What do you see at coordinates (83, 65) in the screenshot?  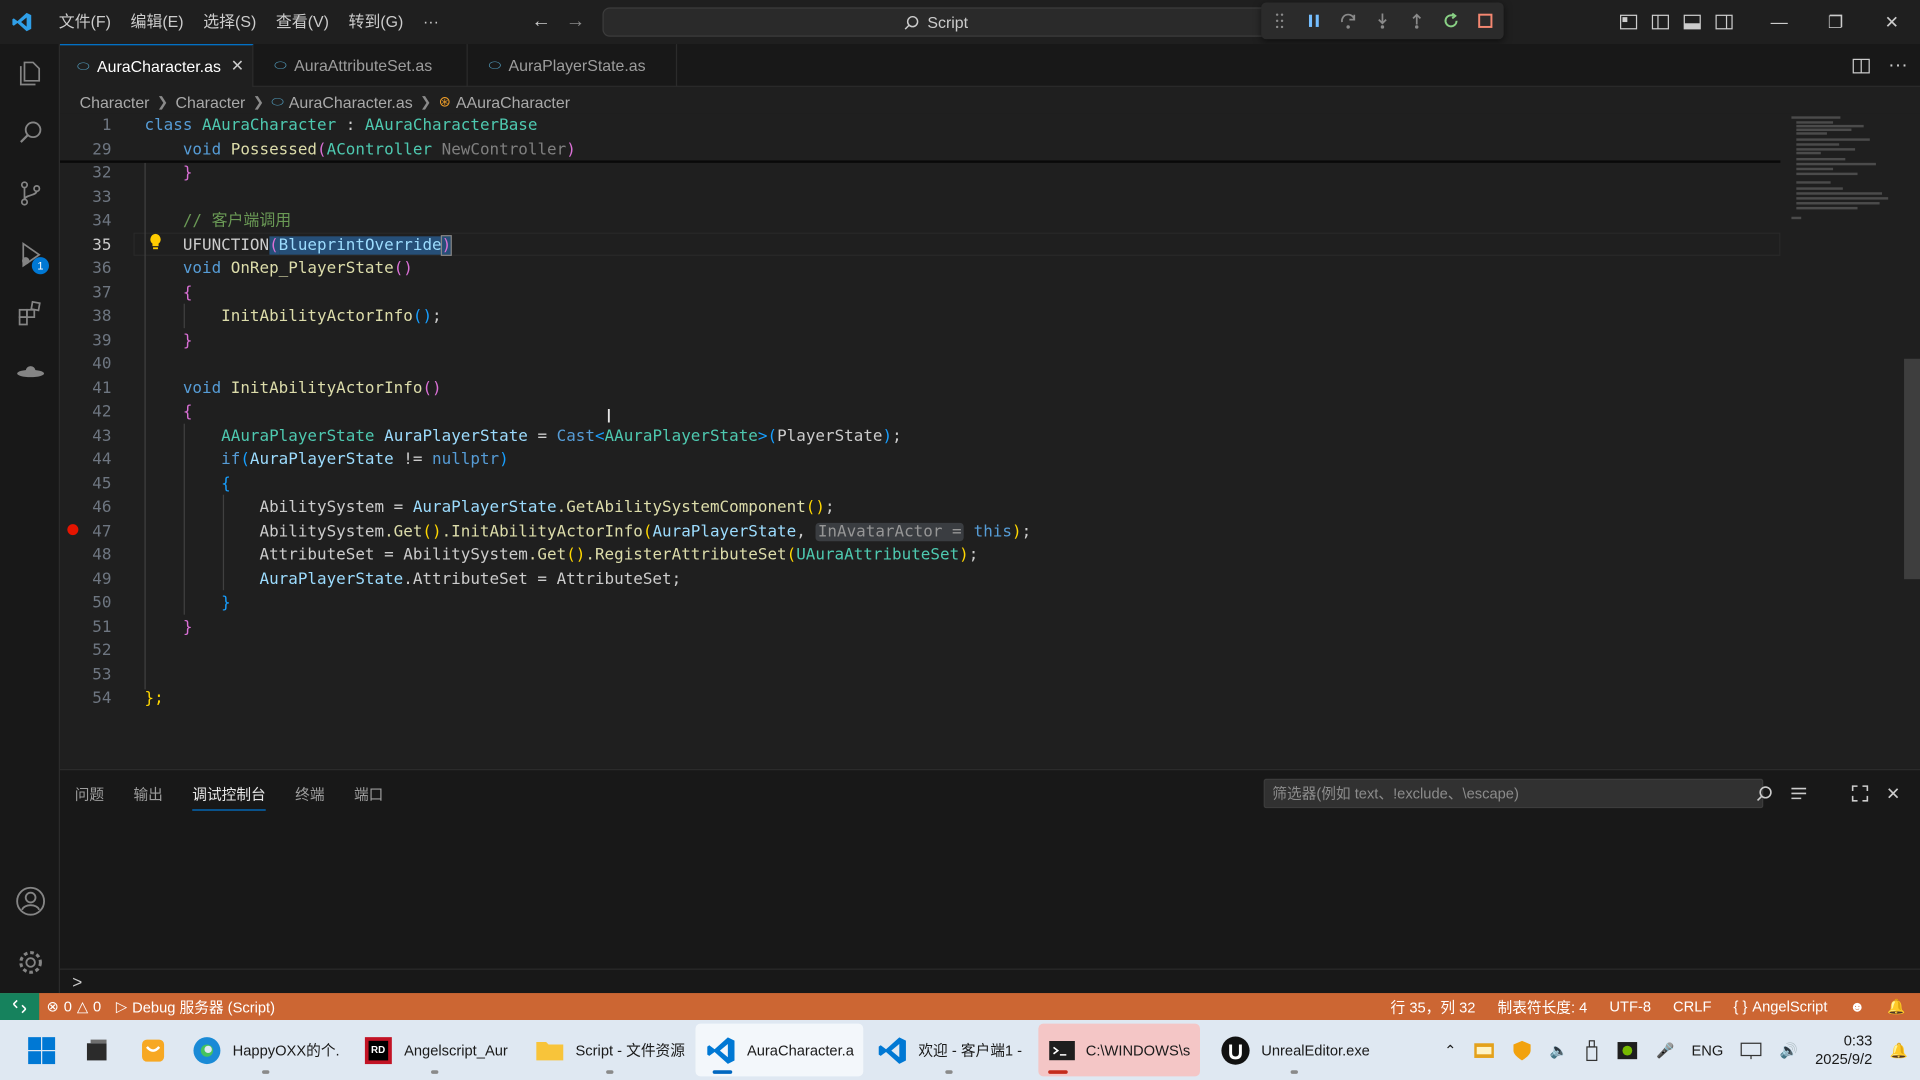 I see `angelscript-file-icon: ⬭` at bounding box center [83, 65].